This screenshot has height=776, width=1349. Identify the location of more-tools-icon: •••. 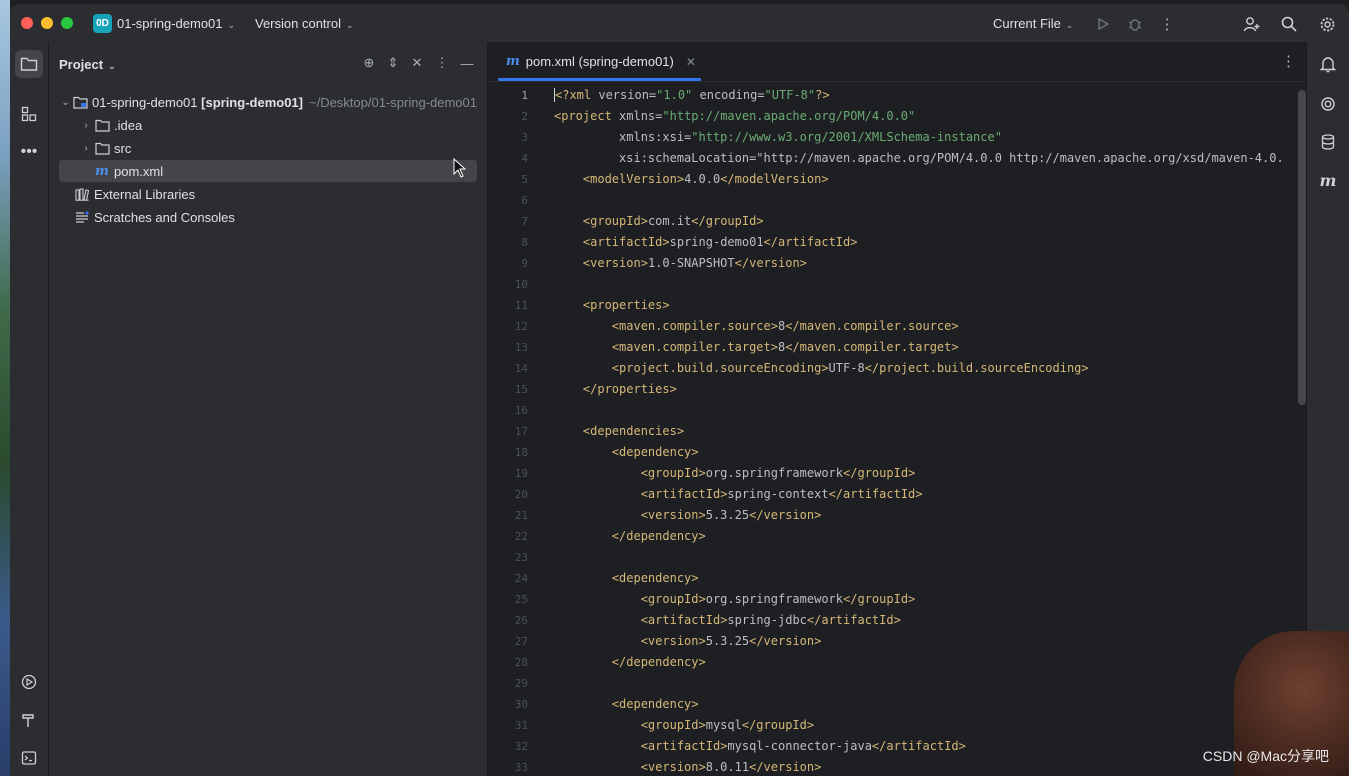
(29, 152).